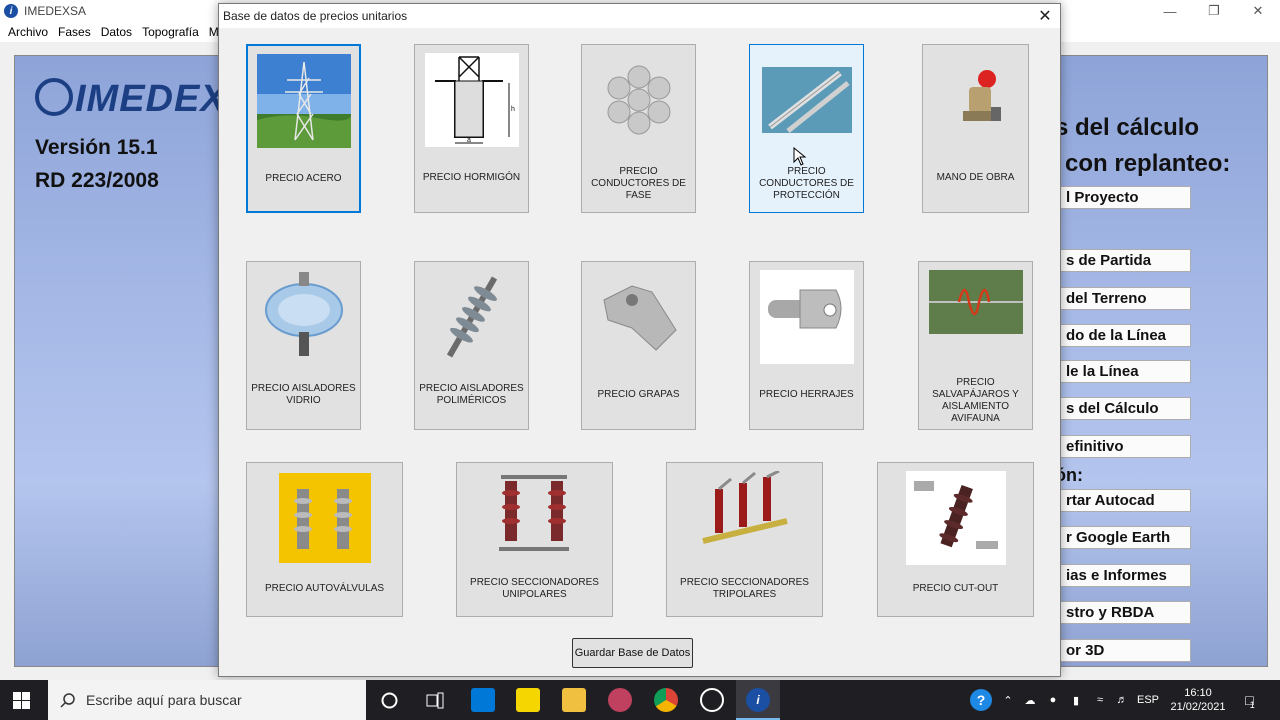 Image resolution: width=1280 pixels, height=720 pixels. Describe the element at coordinates (1138, 163) in the screenshot. I see `replanteo-heading: a con replanteo:` at that location.